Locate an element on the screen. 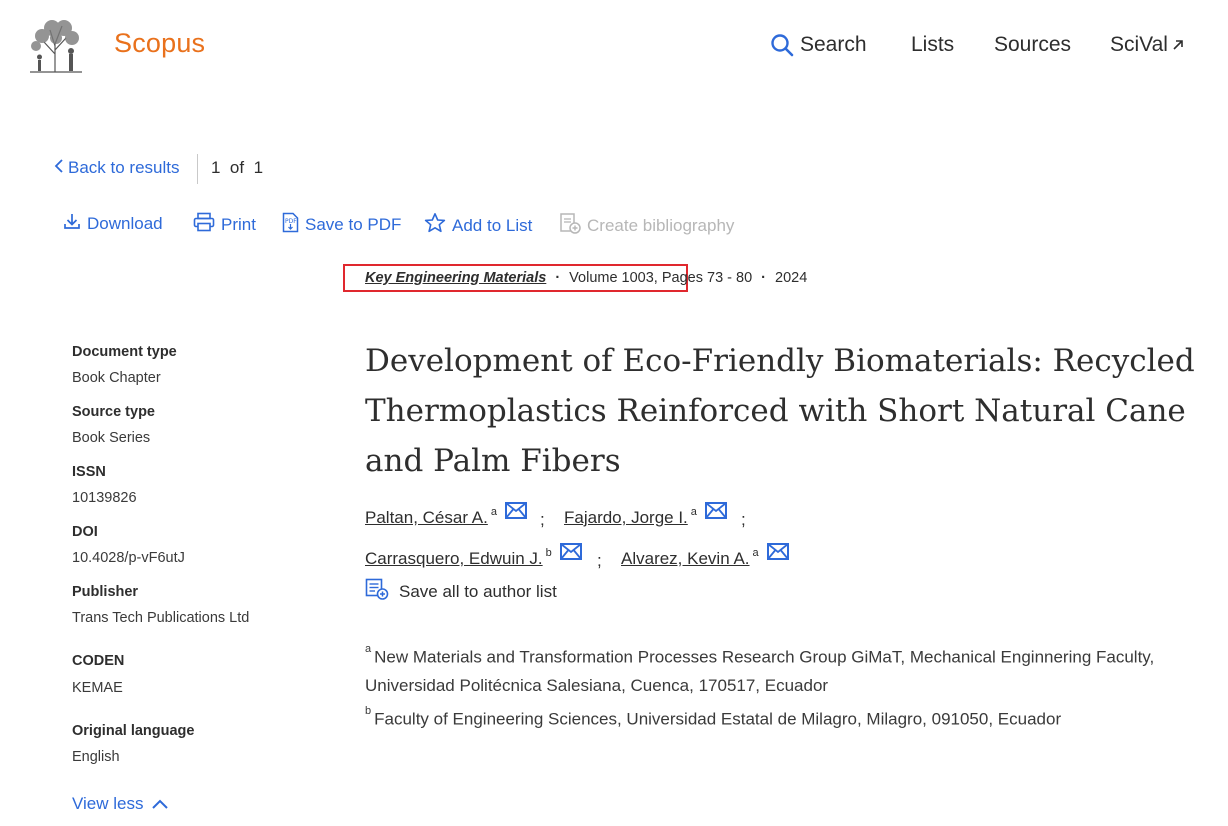 Image resolution: width=1228 pixels, height=826 pixels. scopus-brand: Scopus is located at coordinates (159, 43).